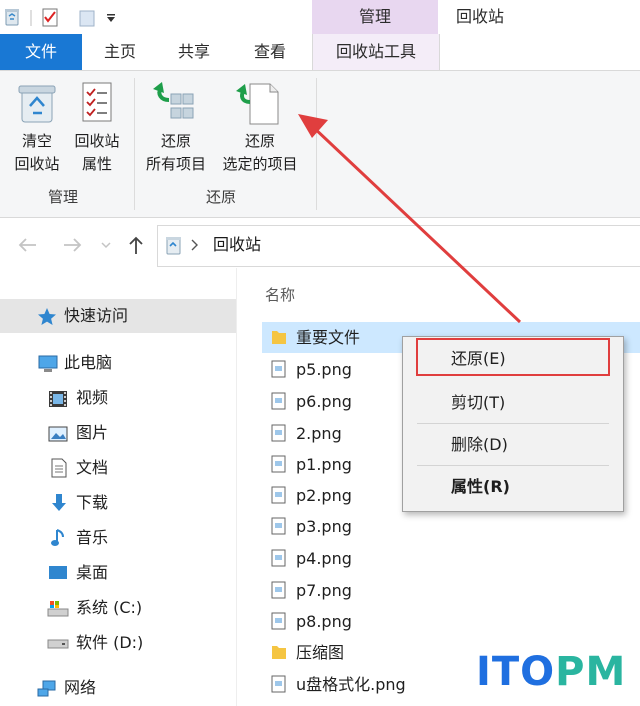 The height and width of the screenshot is (706, 640). Describe the element at coordinates (175, 141) in the screenshot. I see `restore-all-line1: 还原` at that location.